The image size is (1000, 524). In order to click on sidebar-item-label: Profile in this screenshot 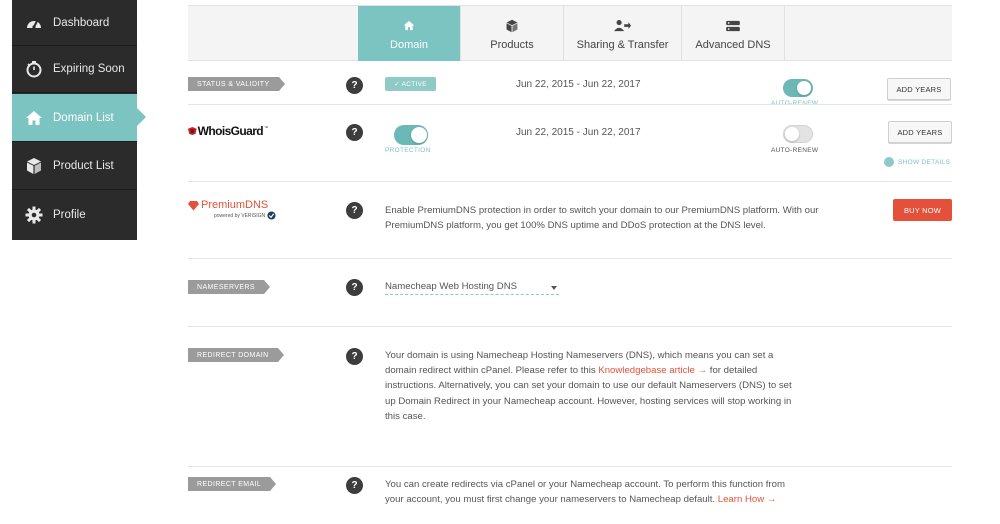, I will do `click(69, 215)`.